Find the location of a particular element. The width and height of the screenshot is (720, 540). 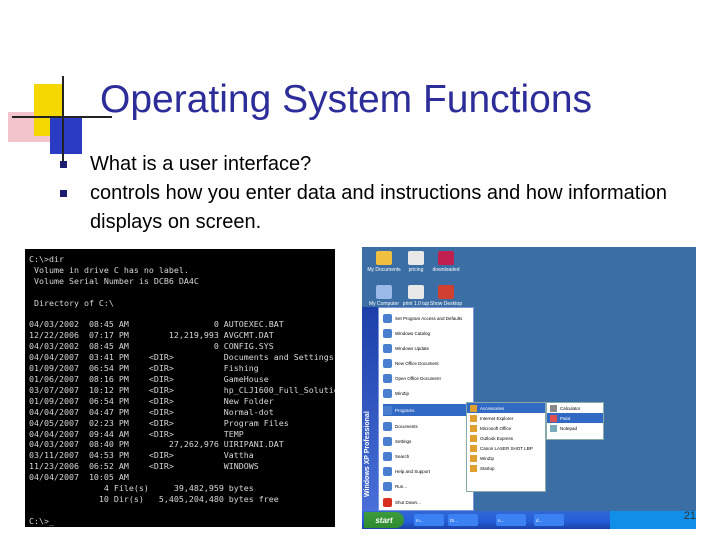

desktop-icon-glyph is located at coordinates (446, 292).